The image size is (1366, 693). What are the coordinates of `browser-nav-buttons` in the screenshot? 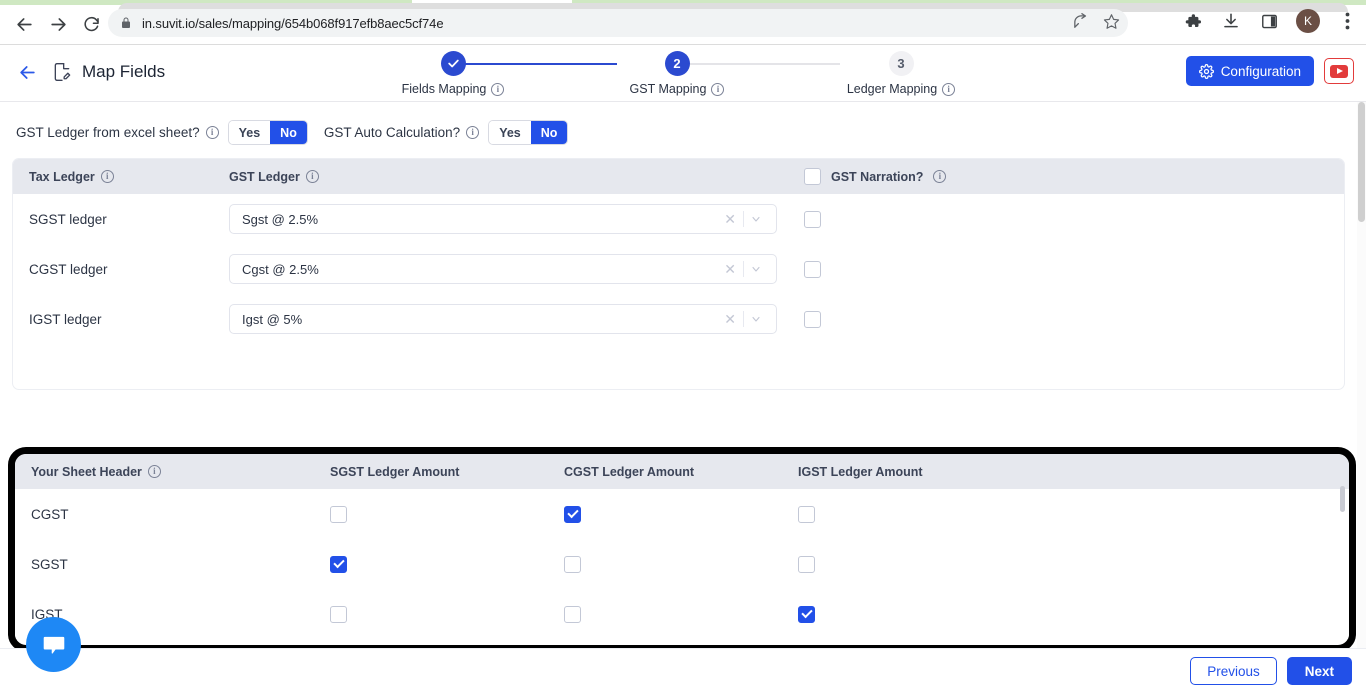 It's located at (58, 24).